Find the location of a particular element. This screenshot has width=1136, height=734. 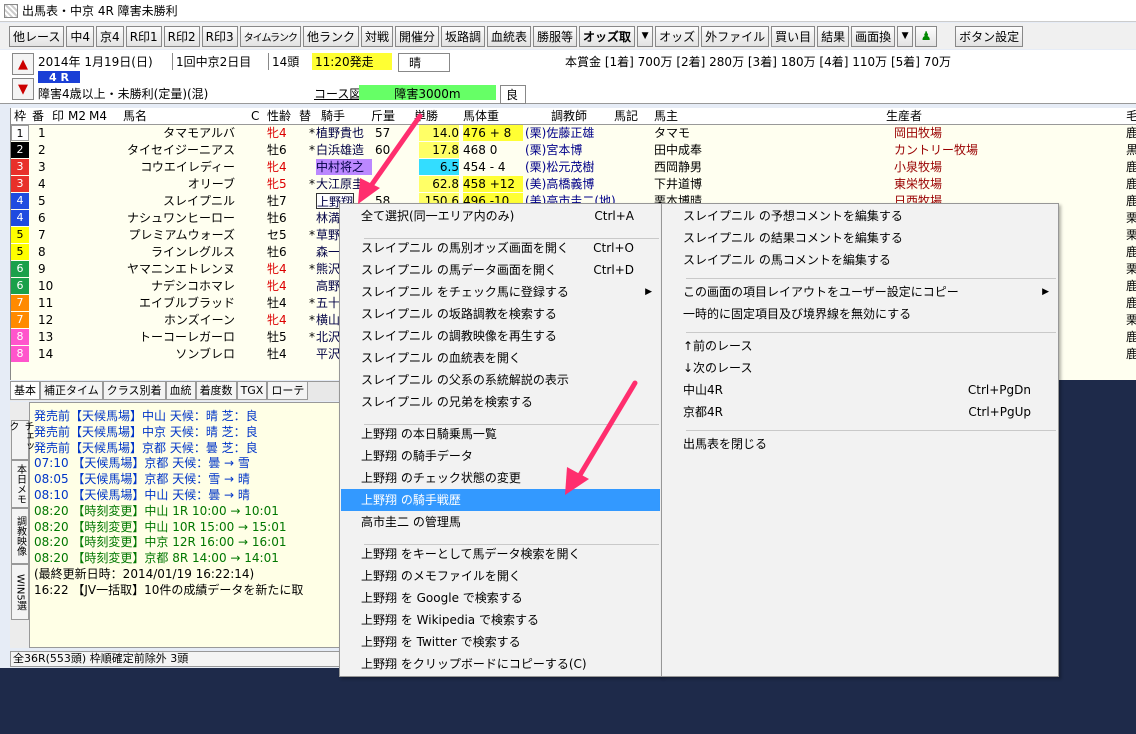

col-waku: 枠 is located at coordinates (20, 116).